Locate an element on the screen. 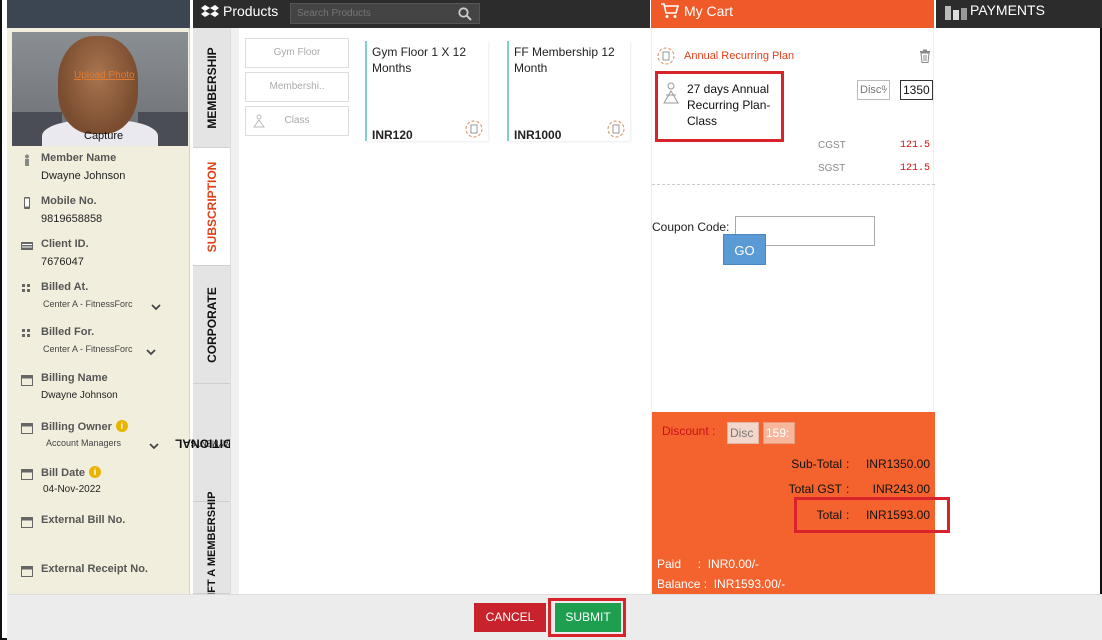  search-input is located at coordinates (377, 13).